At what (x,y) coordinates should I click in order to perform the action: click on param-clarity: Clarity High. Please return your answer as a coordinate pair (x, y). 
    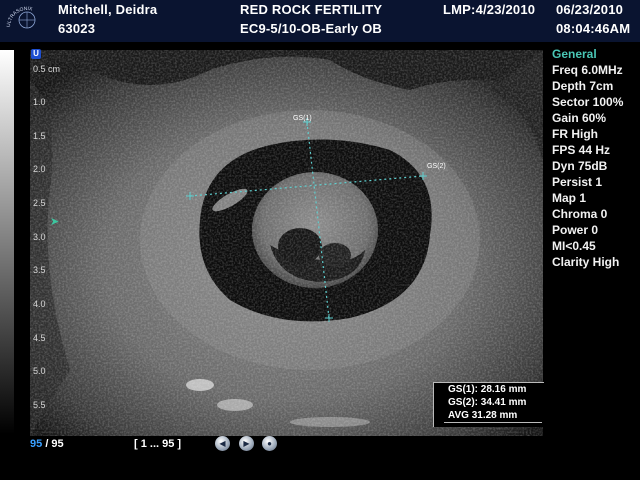
    Looking at the image, I should click on (587, 262).